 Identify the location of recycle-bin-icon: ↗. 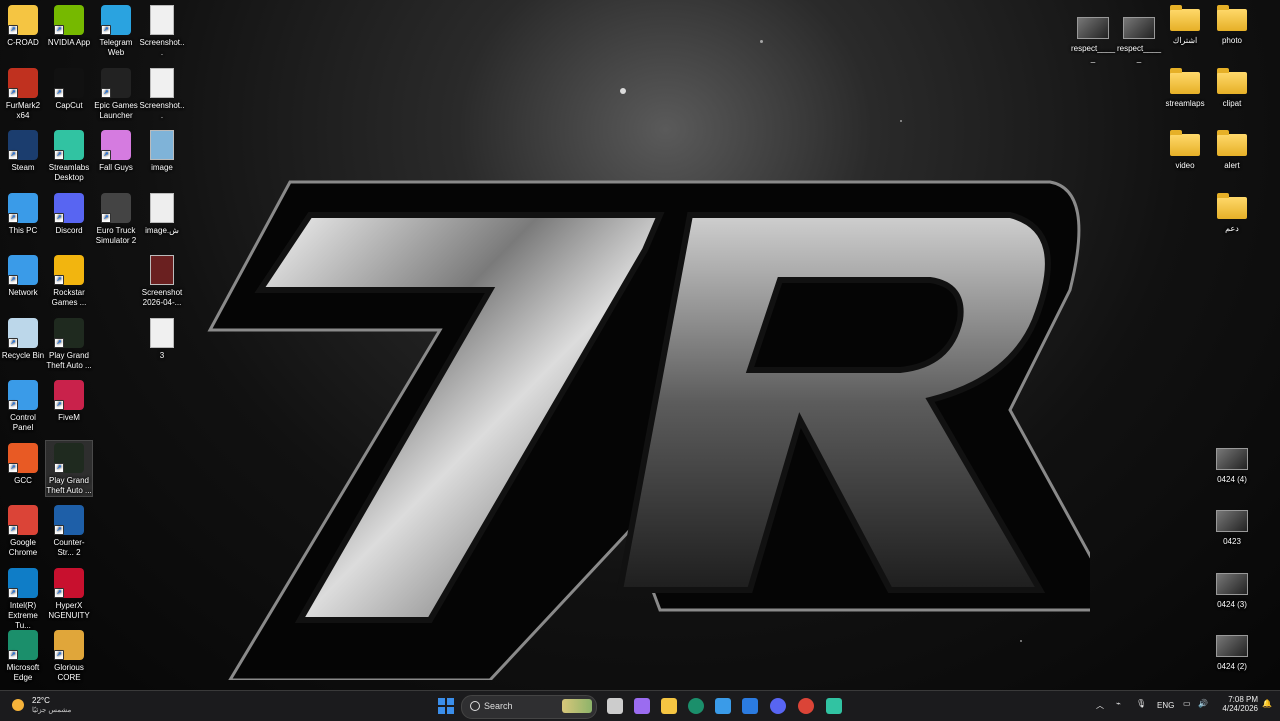
(23, 332).